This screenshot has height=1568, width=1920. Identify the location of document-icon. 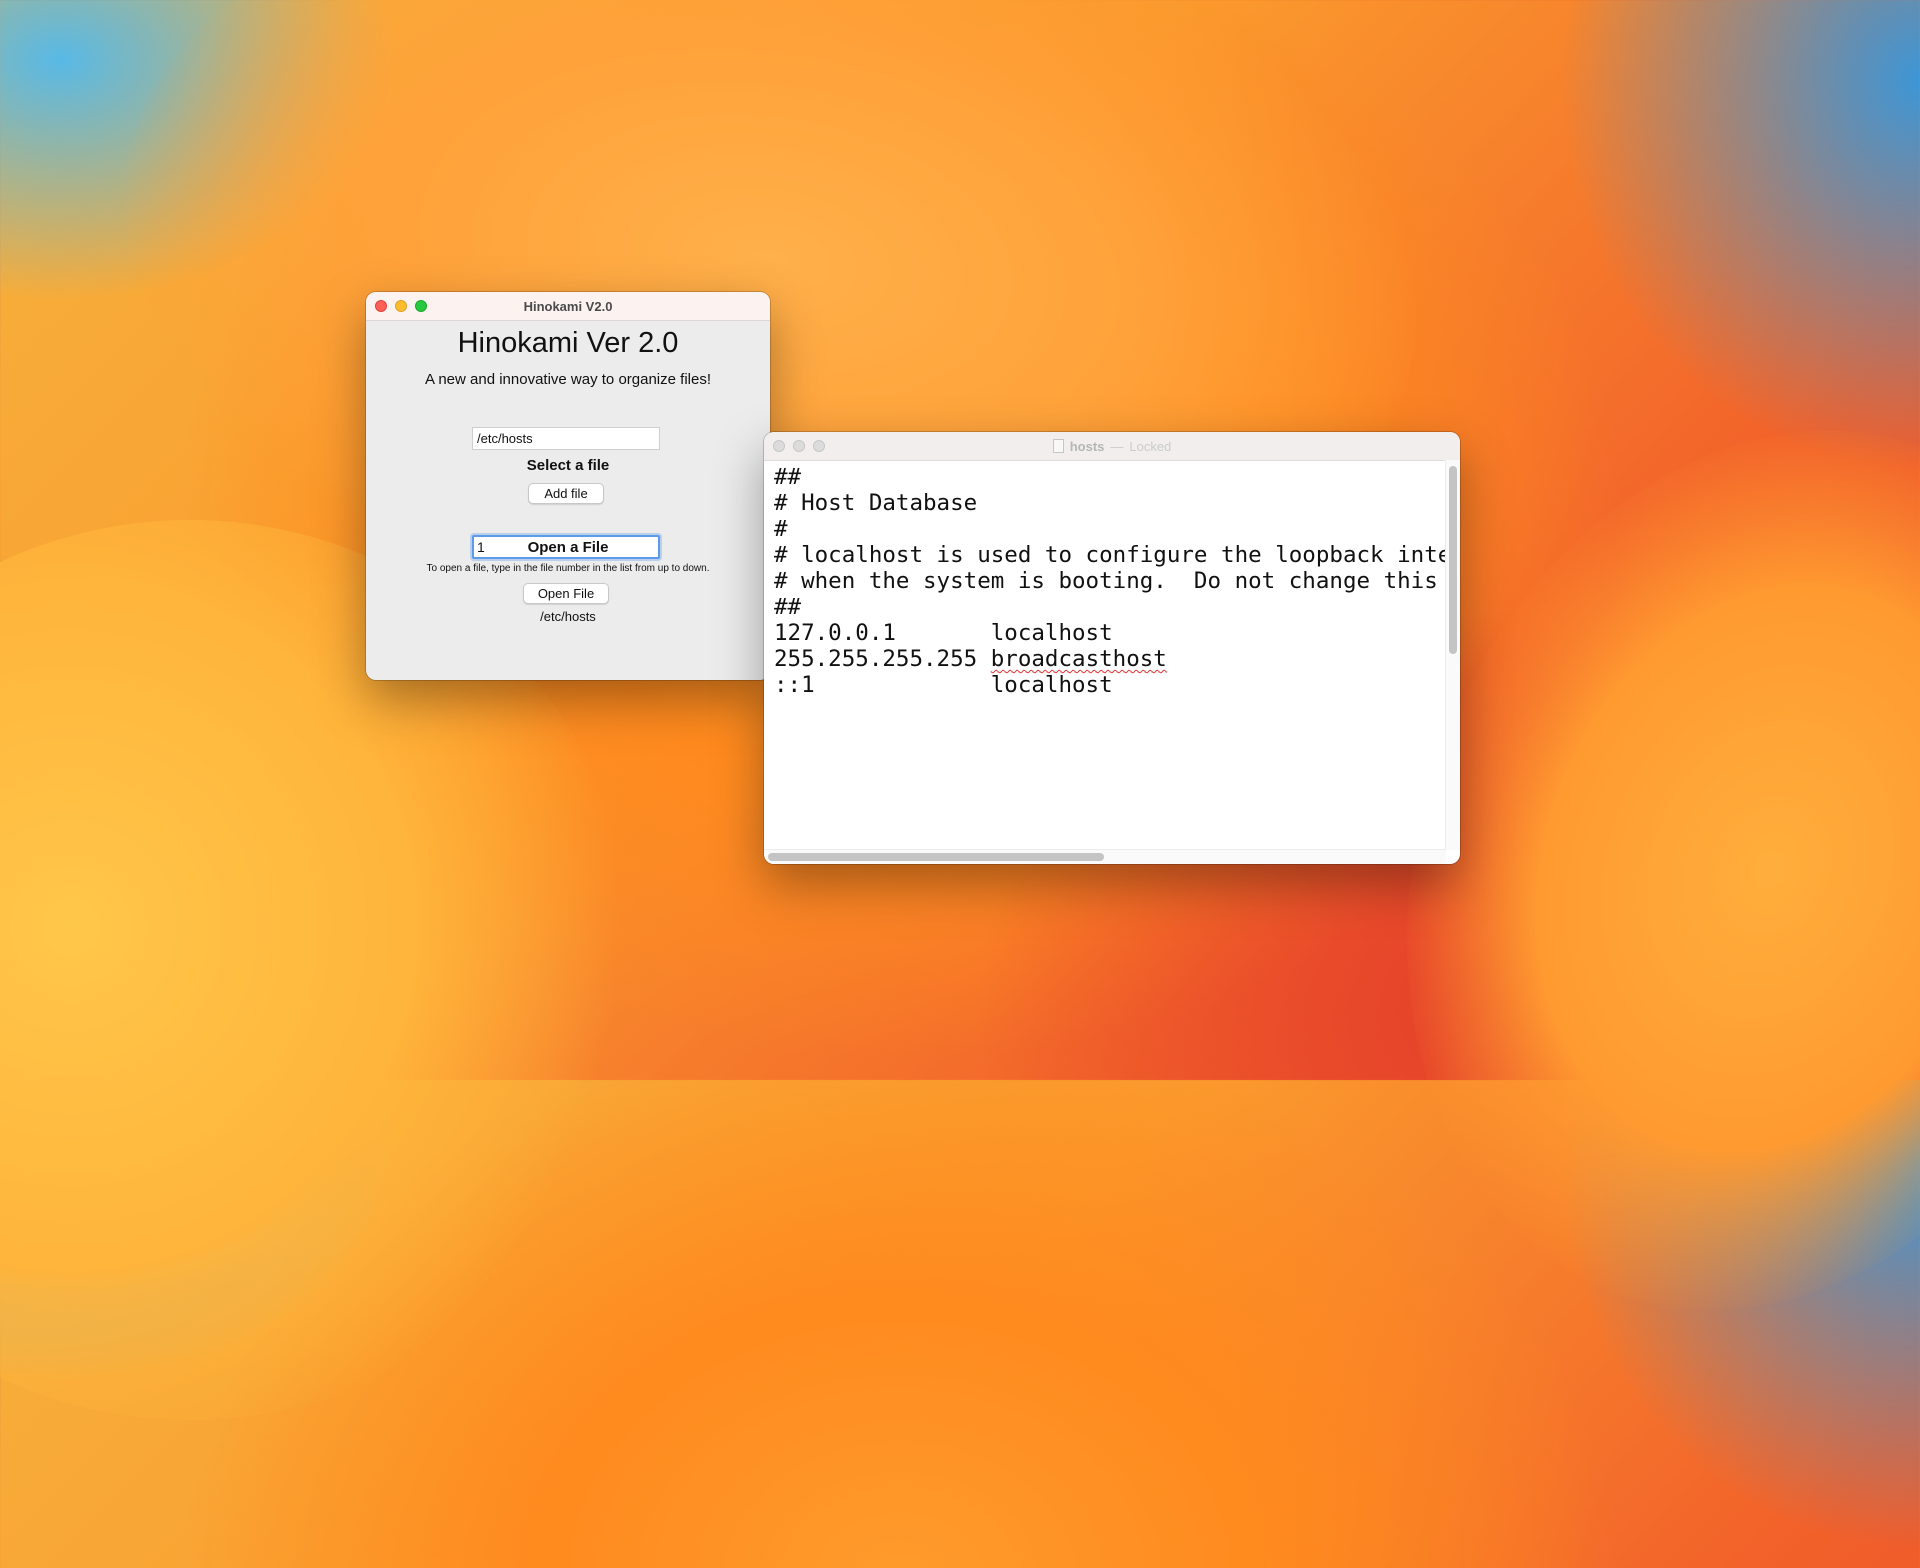
(1058, 446).